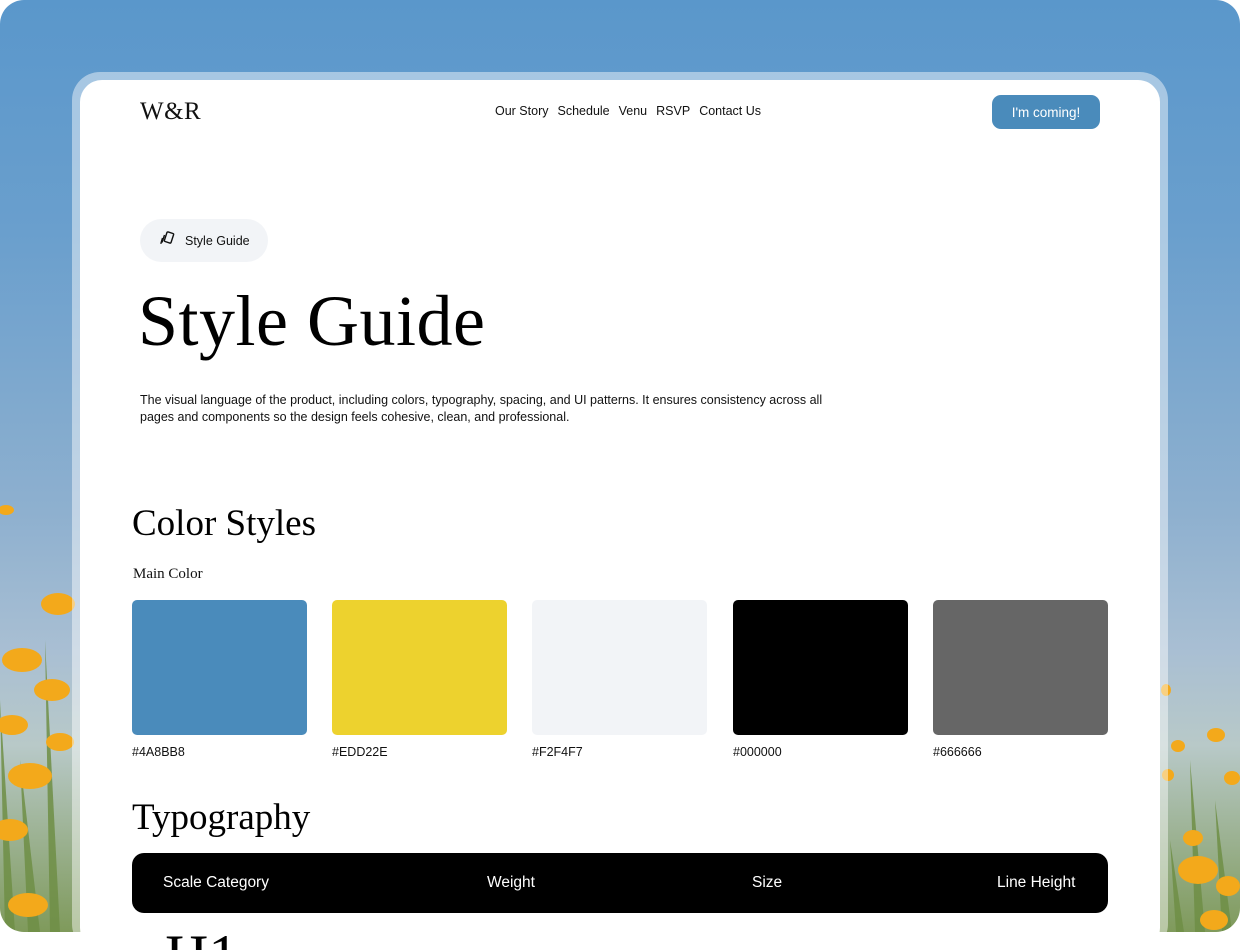  Describe the element at coordinates (511, 882) in the screenshot. I see `column-header-weight: Weight` at that location.